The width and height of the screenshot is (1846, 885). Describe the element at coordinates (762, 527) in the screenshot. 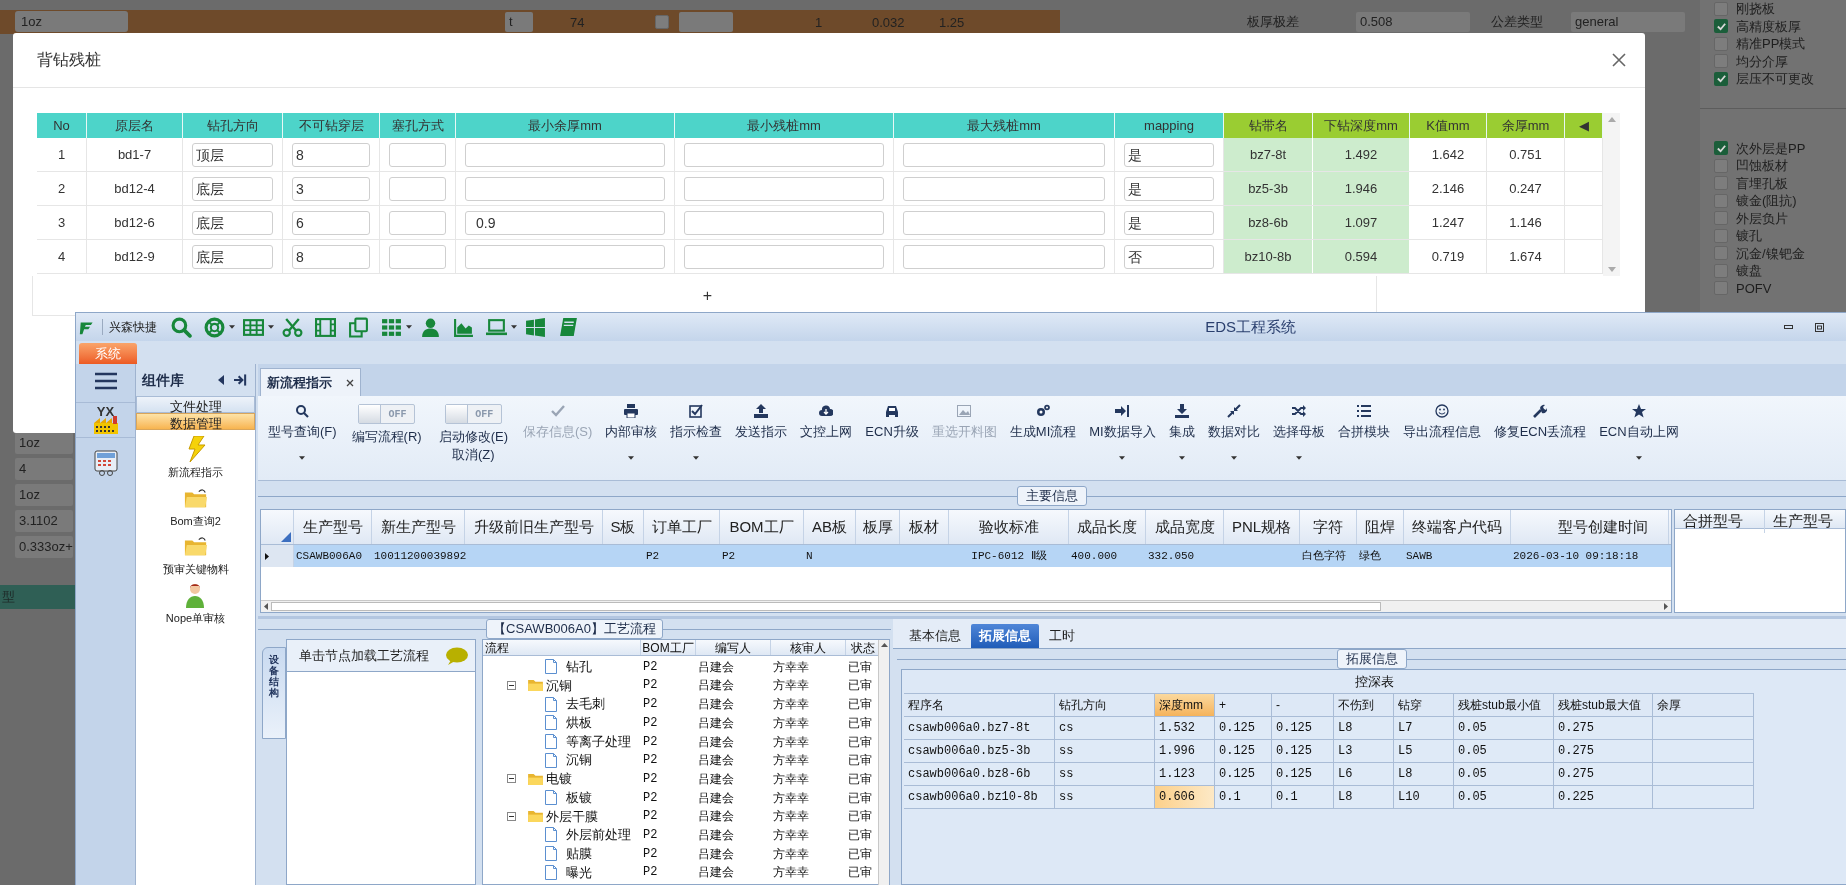

I see `column-header: BOM工厂` at that location.